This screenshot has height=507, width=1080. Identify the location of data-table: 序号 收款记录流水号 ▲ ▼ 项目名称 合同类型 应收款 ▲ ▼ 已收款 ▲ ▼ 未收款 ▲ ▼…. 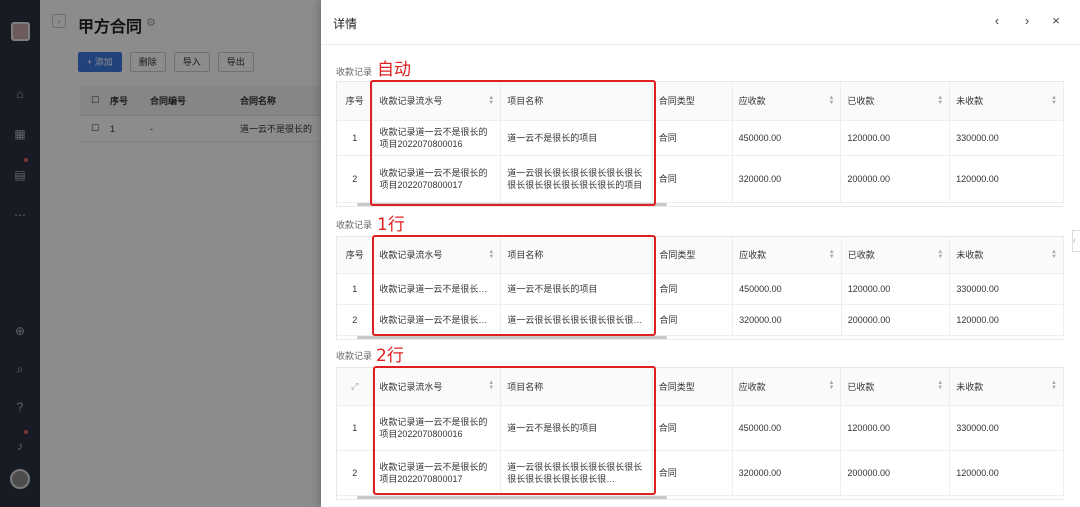
(700, 286).